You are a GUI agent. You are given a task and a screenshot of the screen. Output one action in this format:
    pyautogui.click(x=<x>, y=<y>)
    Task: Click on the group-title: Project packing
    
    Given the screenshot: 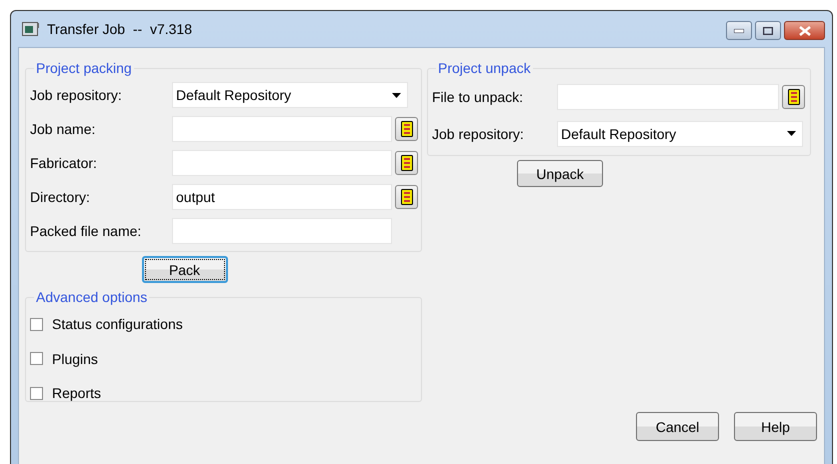 What is the action you would take?
    pyautogui.click(x=84, y=68)
    